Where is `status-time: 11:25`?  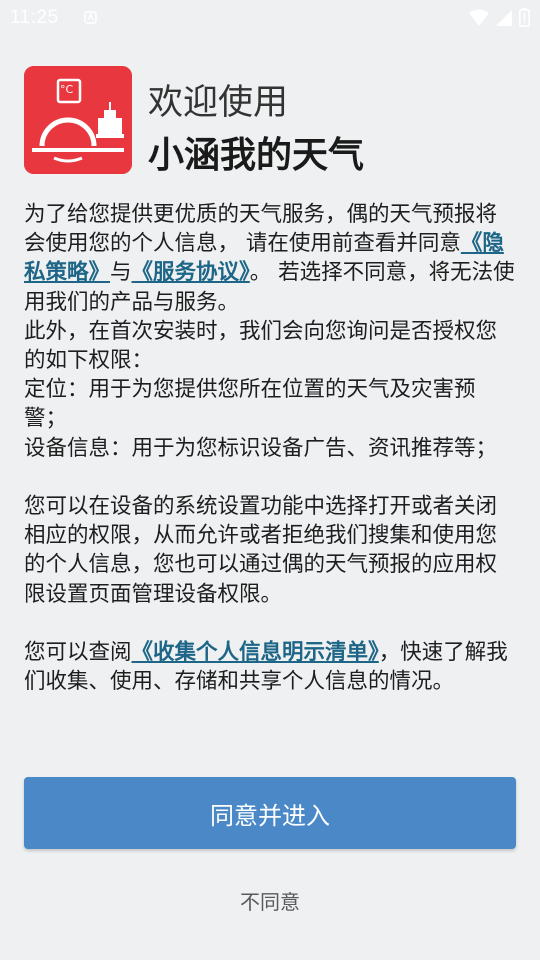 status-time: 11:25 is located at coordinates (34, 17).